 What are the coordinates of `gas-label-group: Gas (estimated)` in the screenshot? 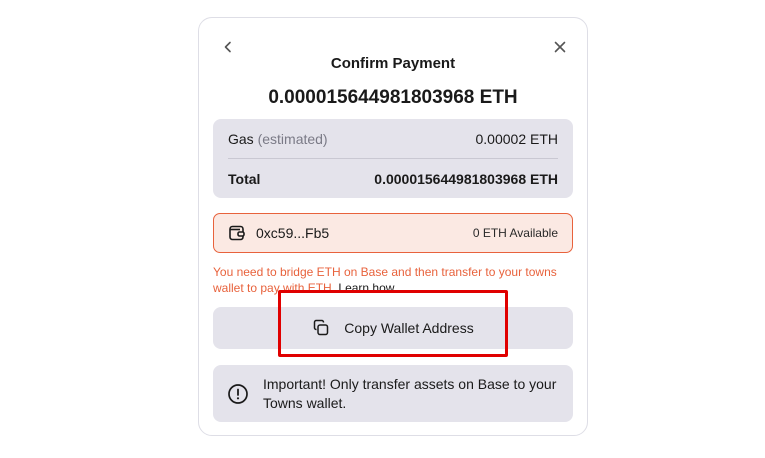 It's located at (278, 139).